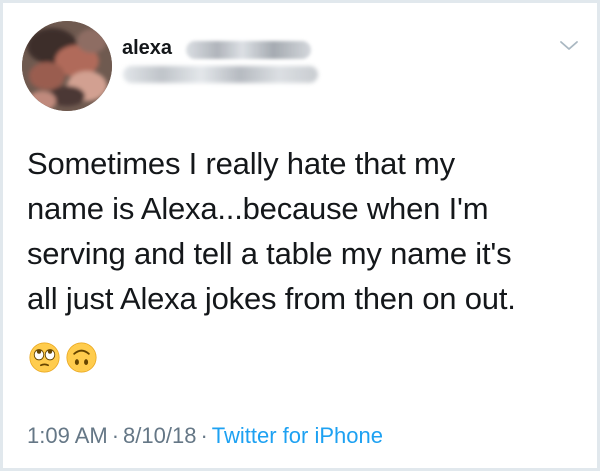 The image size is (600, 471). Describe the element at coordinates (569, 46) in the screenshot. I see `chevron-down-icon` at that location.